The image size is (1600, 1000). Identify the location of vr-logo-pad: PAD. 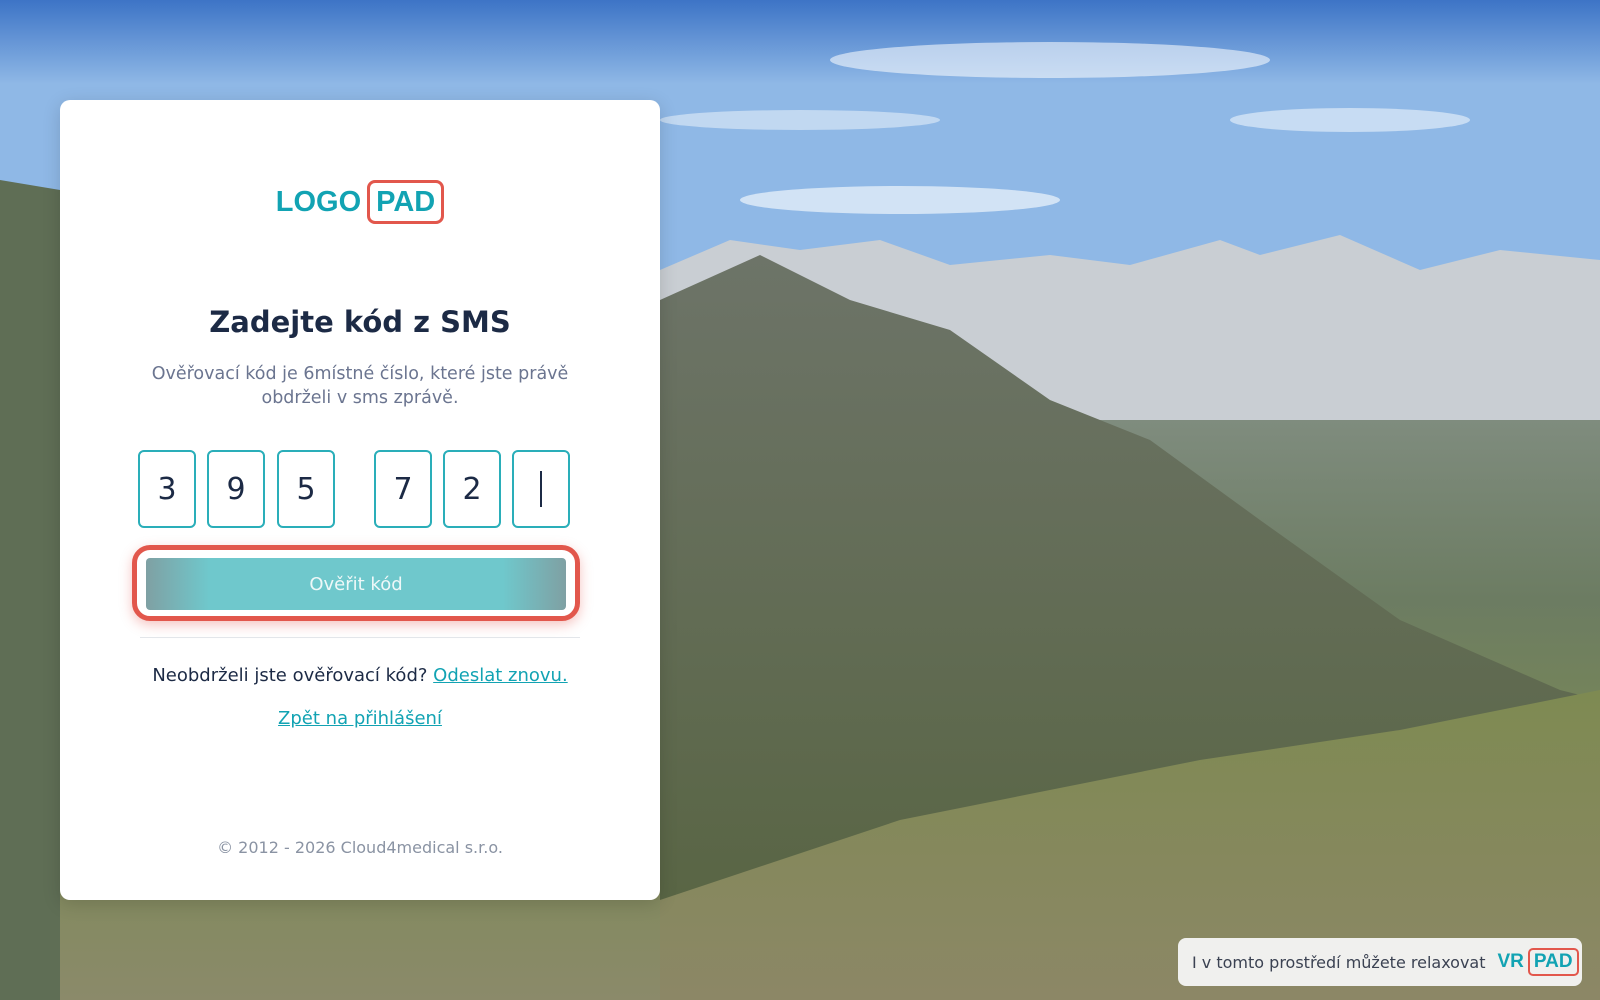
(1553, 962).